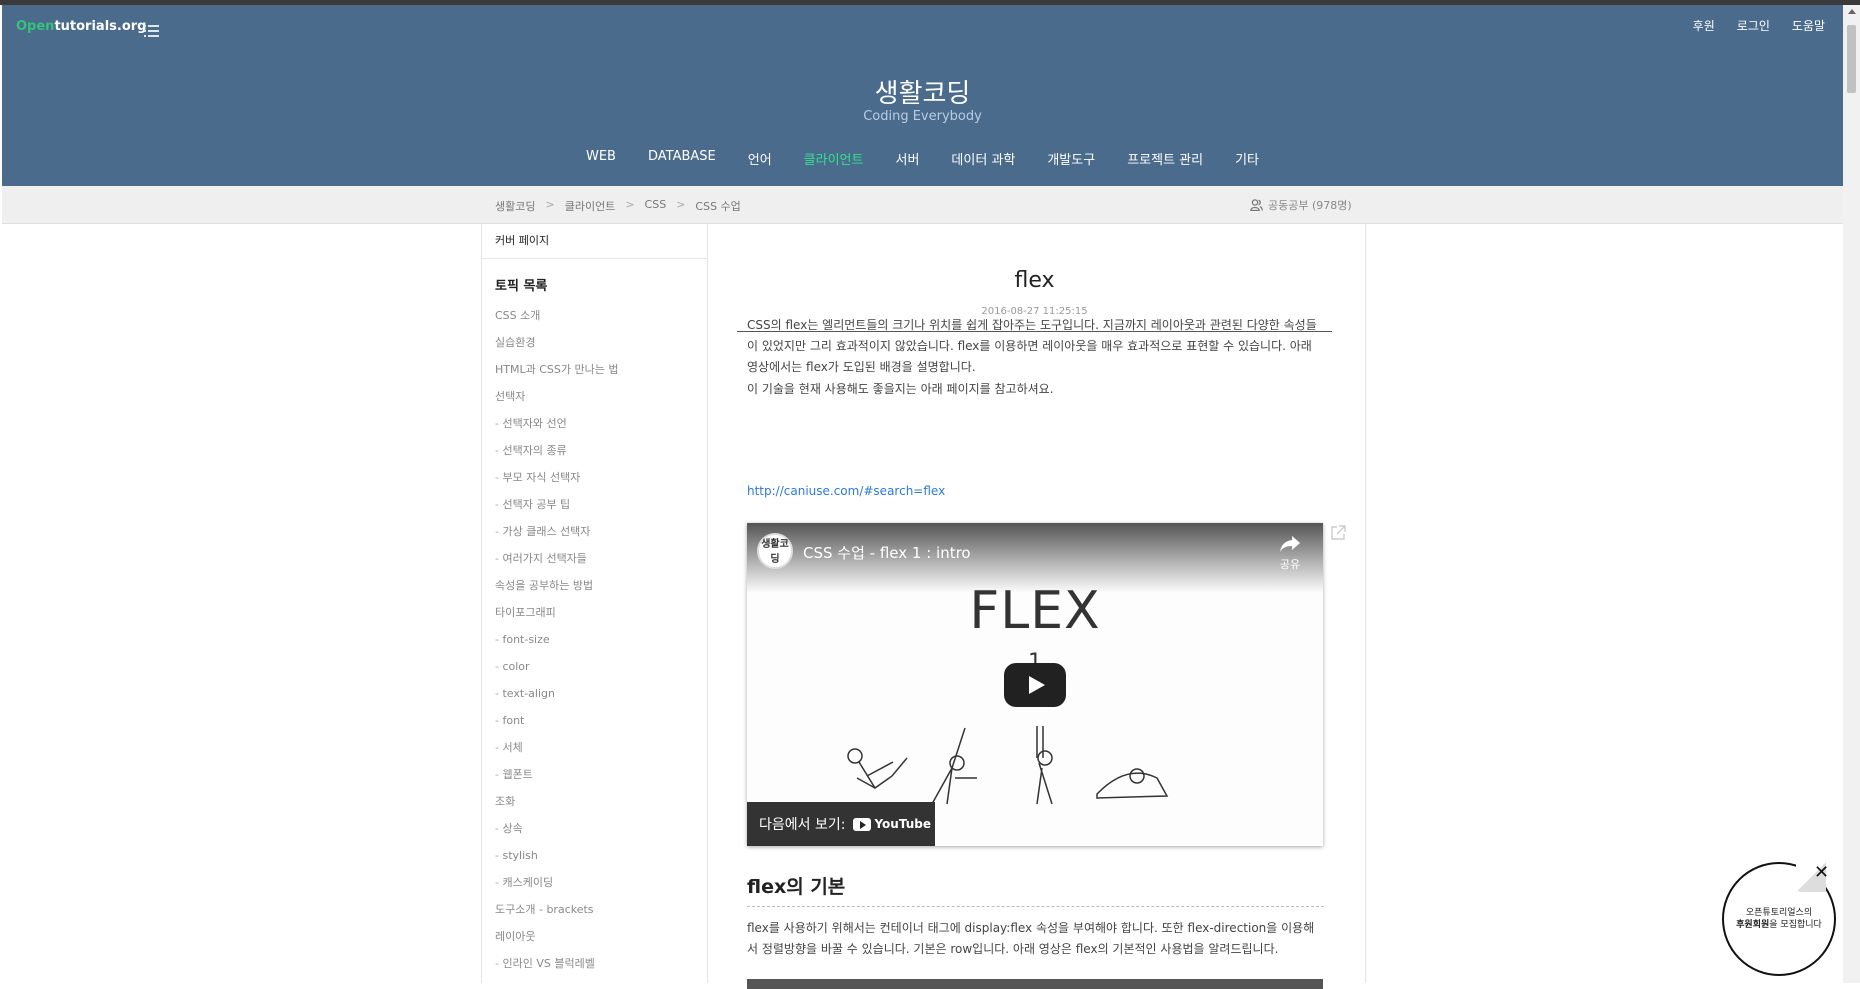 This screenshot has height=989, width=1860. Describe the element at coordinates (1310, 205) in the screenshot. I see `study-group-label: 공동공부 (978명)` at that location.